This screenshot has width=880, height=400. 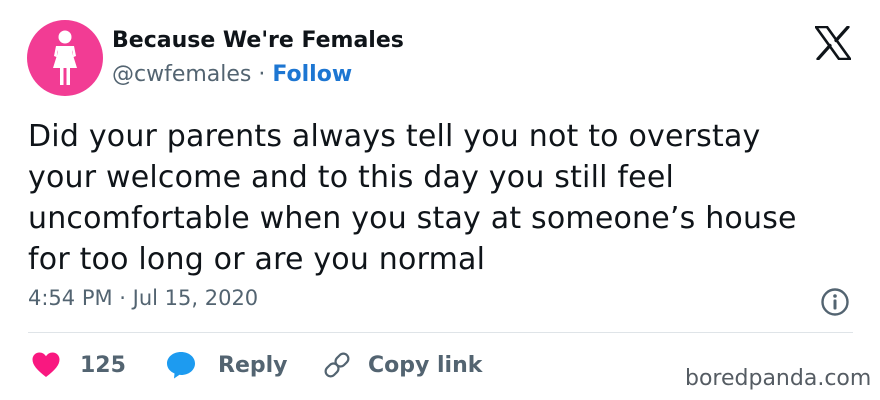 I want to click on avatar, so click(x=65, y=58).